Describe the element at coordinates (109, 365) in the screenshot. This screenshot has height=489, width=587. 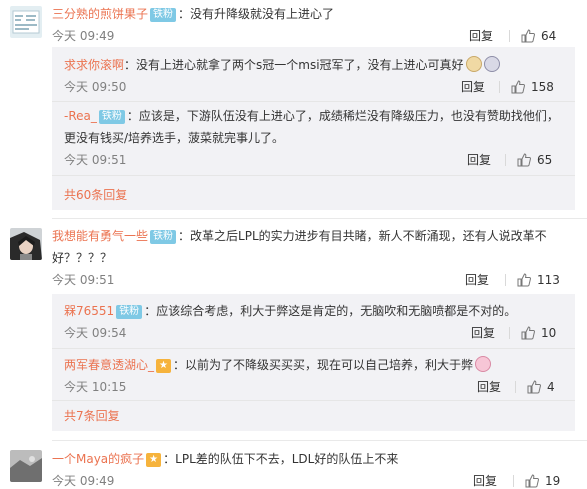
I see `username: 两军春意透湖心_` at that location.